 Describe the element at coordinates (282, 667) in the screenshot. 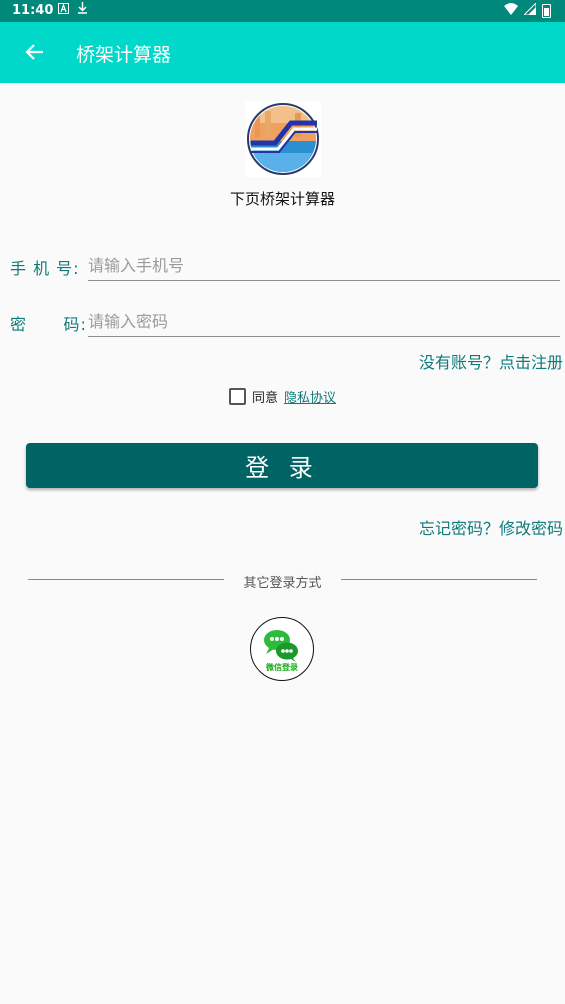

I see `wechat-label: 微信登录` at that location.